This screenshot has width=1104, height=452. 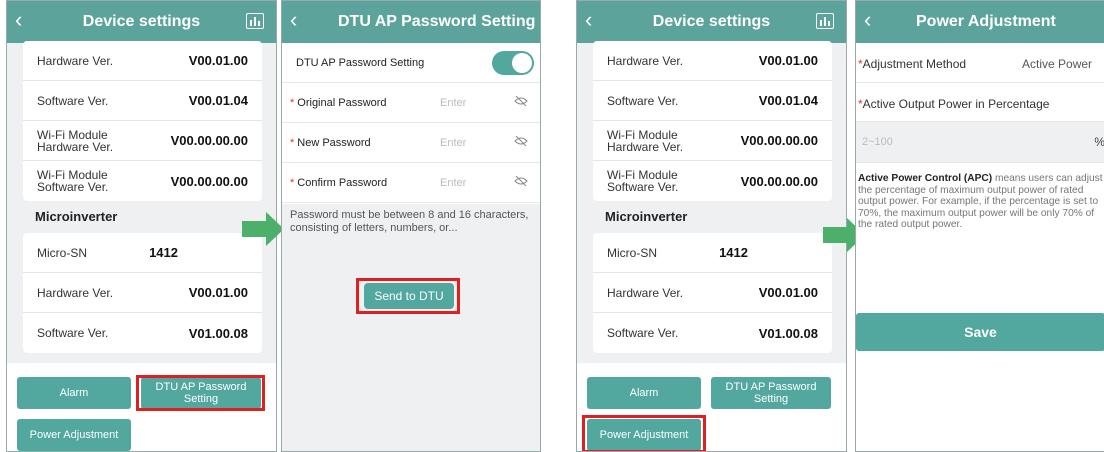 What do you see at coordinates (263, 229) in the screenshot?
I see `arrow-right-icon` at bounding box center [263, 229].